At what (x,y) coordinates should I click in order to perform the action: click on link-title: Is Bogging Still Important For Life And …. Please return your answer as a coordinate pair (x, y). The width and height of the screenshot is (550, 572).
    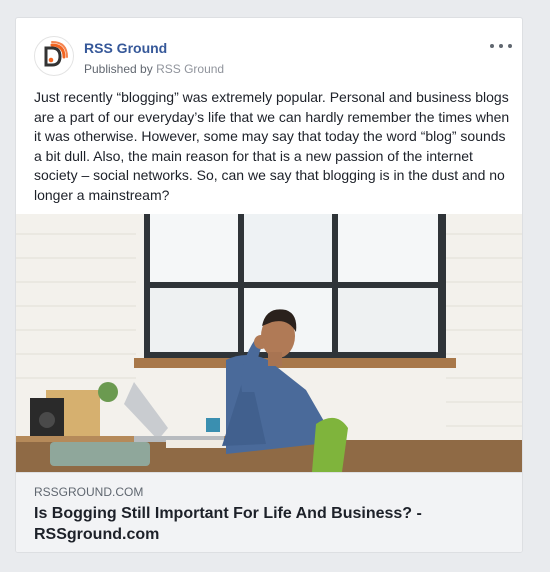
    Looking at the image, I should click on (269, 524).